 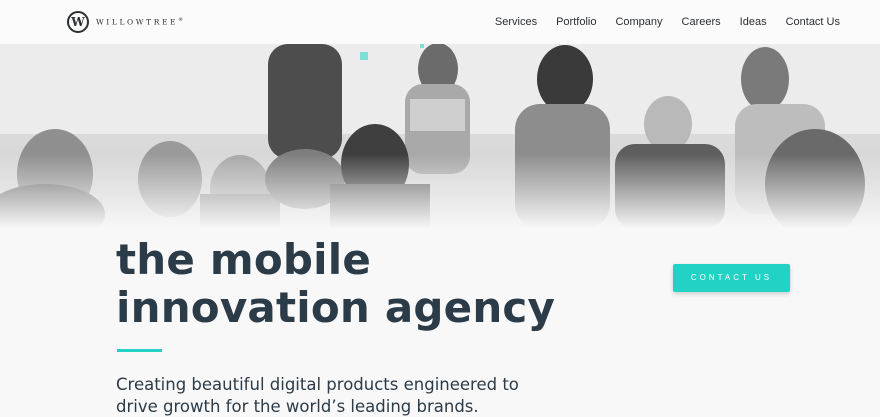 I want to click on nav-company: Company, so click(x=638, y=22).